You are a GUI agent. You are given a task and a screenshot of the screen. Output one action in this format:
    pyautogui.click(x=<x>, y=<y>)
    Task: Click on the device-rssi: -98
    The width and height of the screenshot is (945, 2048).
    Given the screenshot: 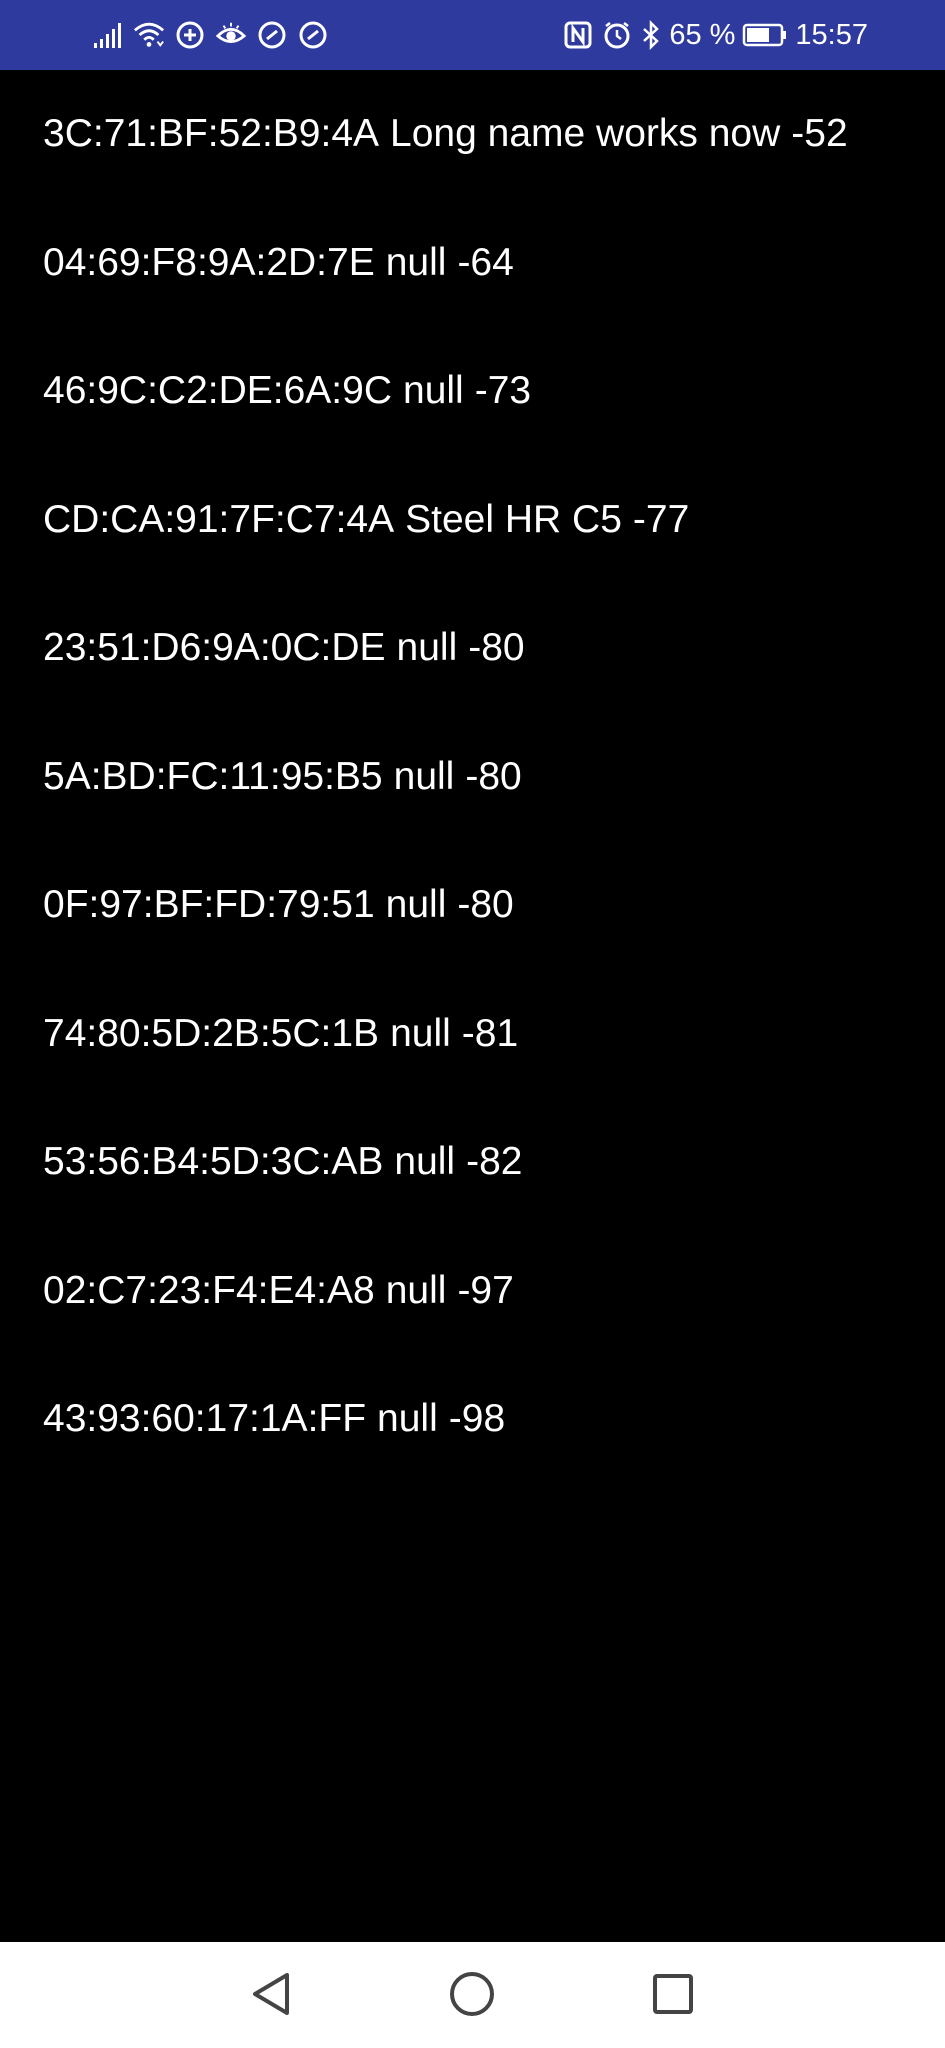 What is the action you would take?
    pyautogui.click(x=477, y=1419)
    